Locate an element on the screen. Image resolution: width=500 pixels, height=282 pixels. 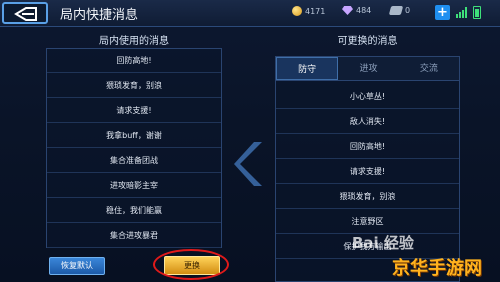
list-item: 集合准备团战 is located at coordinates (134, 161).